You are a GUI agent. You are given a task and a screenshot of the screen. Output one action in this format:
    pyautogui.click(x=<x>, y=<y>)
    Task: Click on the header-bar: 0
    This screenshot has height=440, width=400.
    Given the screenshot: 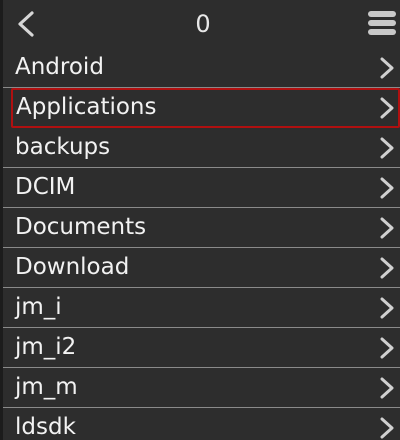 What is the action you would take?
    pyautogui.click(x=201, y=24)
    